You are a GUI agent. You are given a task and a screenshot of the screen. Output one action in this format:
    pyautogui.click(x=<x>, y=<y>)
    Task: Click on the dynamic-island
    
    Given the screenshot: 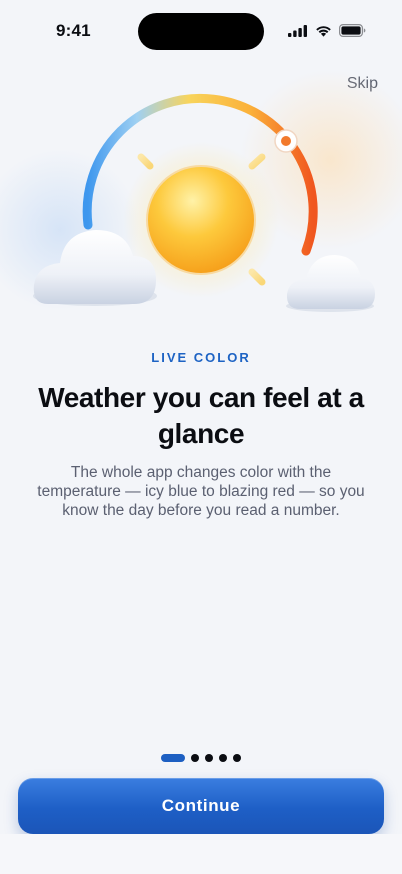 What is the action you would take?
    pyautogui.click(x=201, y=31)
    